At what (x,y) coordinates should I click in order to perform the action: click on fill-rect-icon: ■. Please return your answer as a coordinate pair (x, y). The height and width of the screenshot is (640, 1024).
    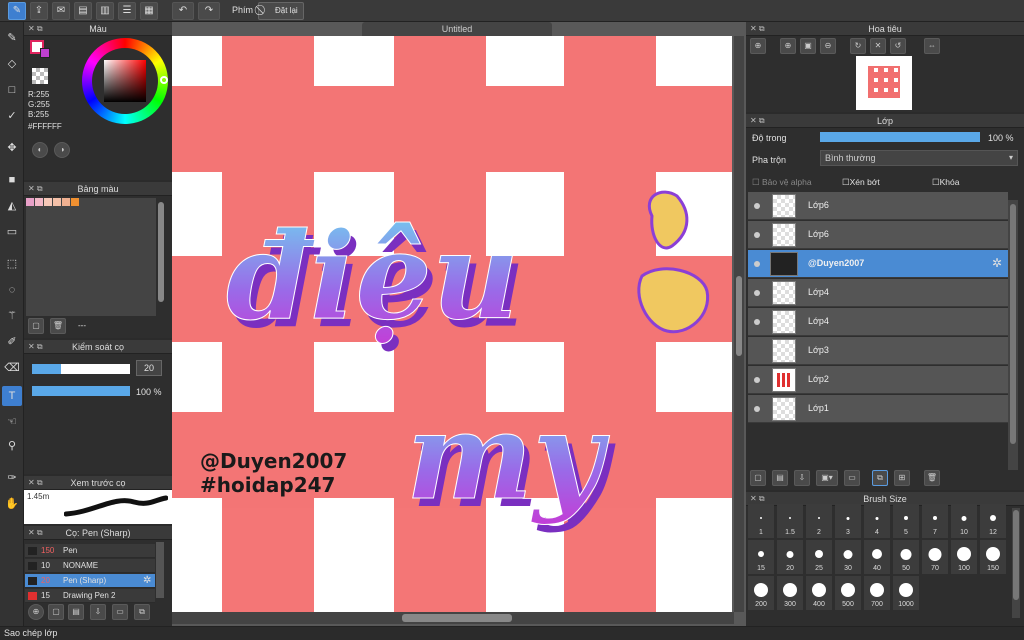
    Looking at the image, I should click on (12, 180).